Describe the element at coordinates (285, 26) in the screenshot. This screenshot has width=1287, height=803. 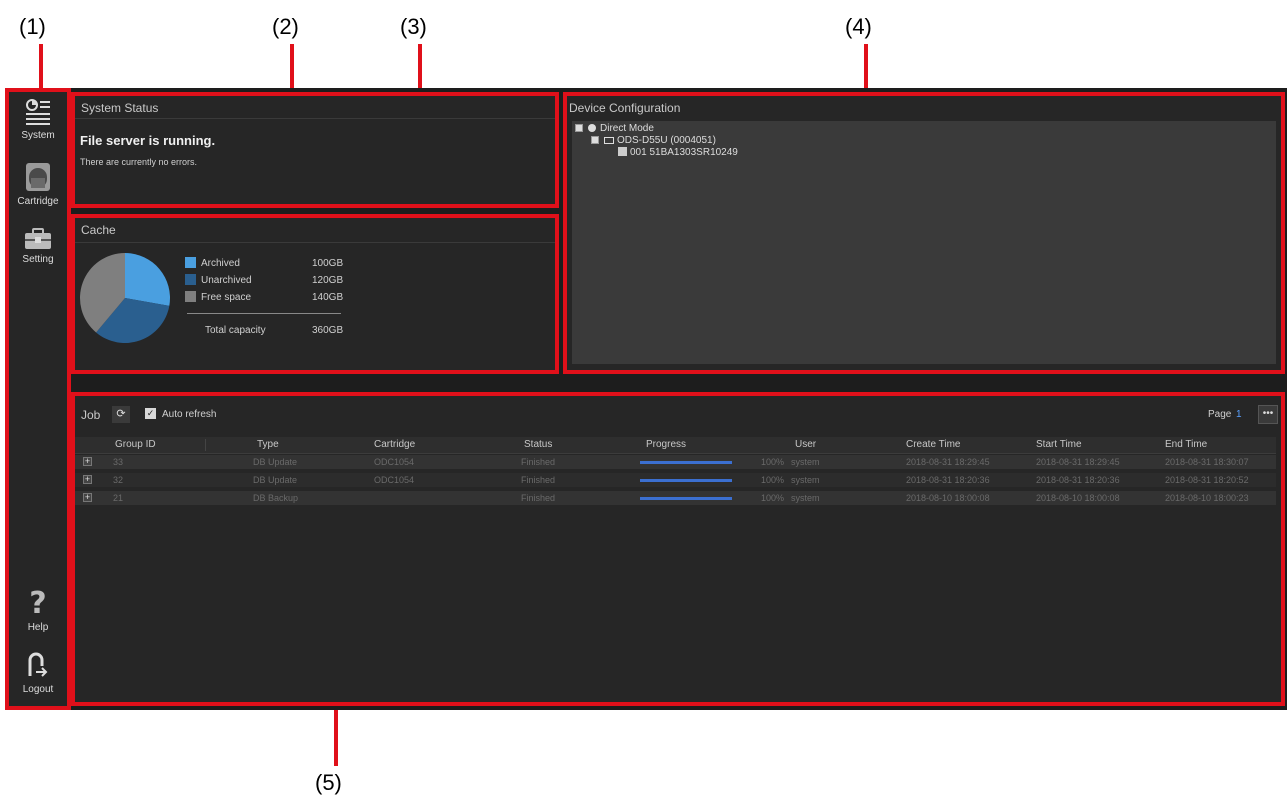
I see `callout-2: (2)` at that location.